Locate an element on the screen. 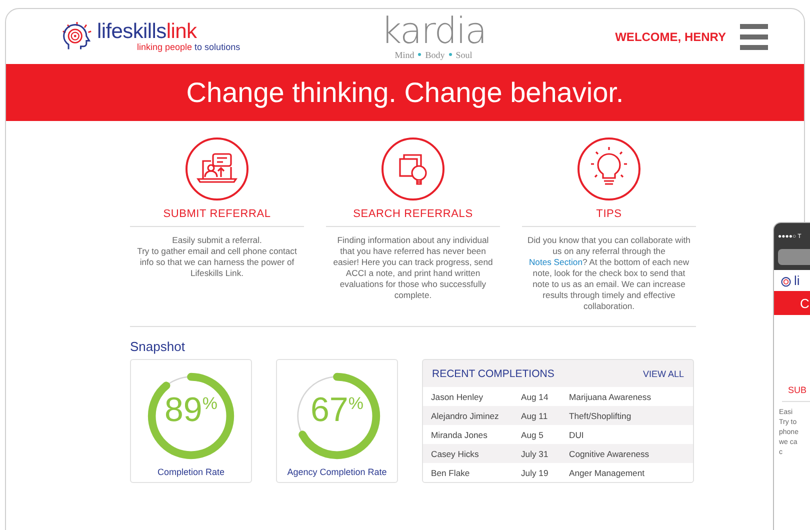 This screenshot has height=530, width=810. feature-title: TIPS is located at coordinates (609, 214).